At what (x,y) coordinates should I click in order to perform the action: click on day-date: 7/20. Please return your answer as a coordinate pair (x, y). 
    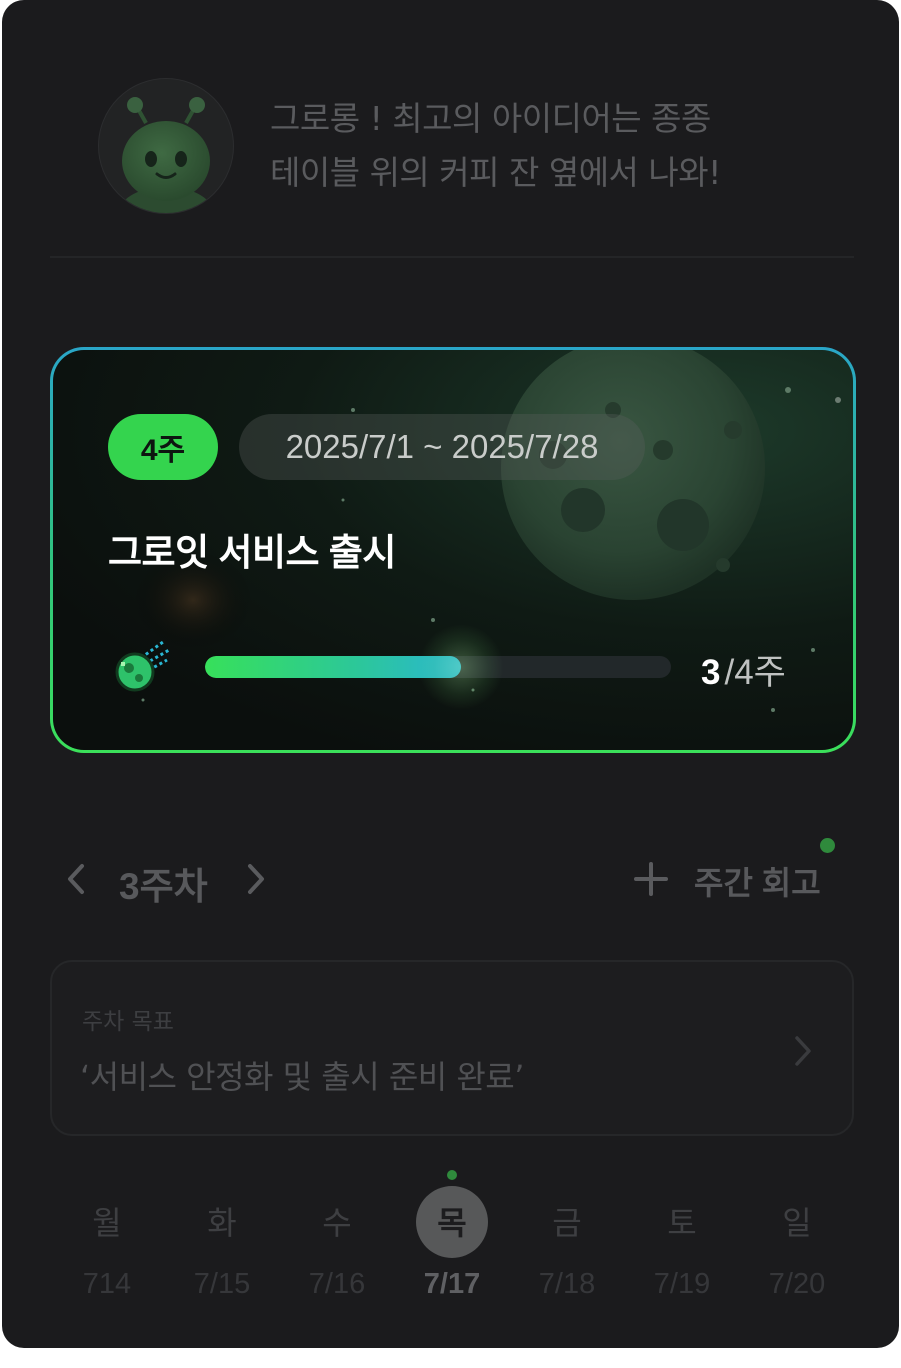
    Looking at the image, I should click on (797, 1284).